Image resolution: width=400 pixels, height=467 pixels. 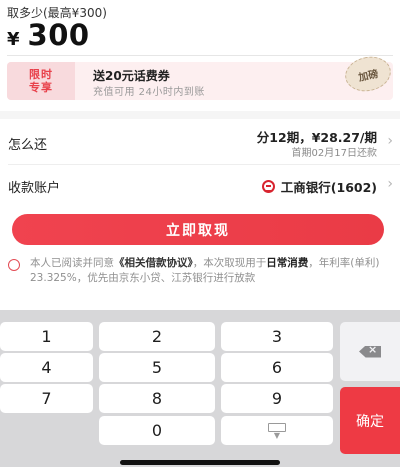 What do you see at coordinates (149, 92) in the screenshot?
I see `promo-subtitle: 充值可用 24小时内到账` at bounding box center [149, 92].